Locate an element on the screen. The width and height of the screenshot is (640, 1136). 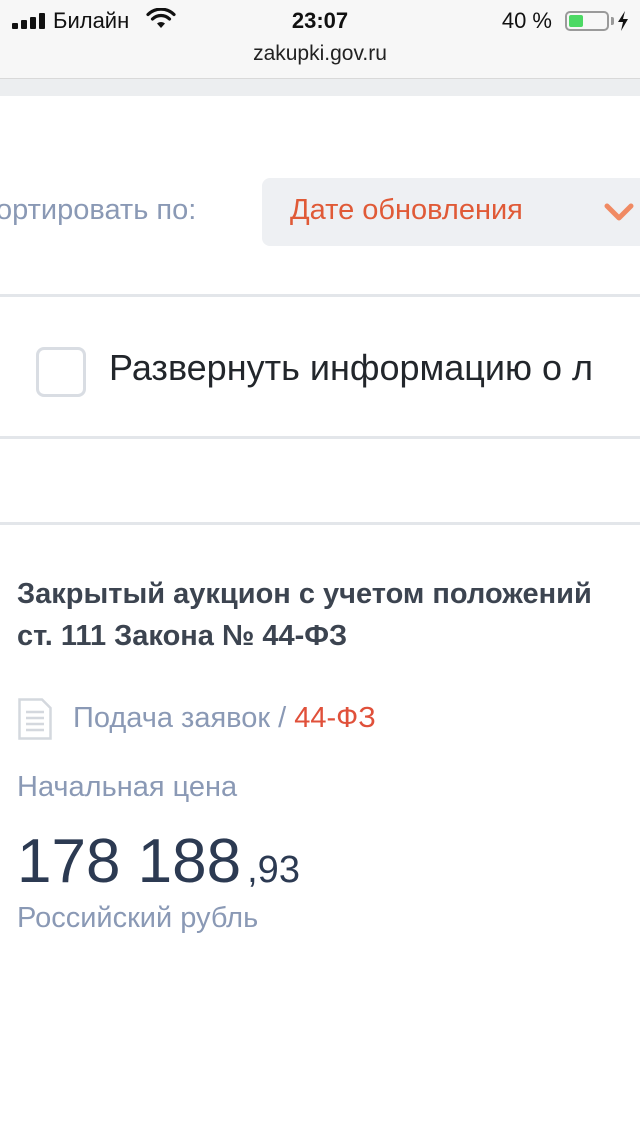
document-icon is located at coordinates (35, 719).